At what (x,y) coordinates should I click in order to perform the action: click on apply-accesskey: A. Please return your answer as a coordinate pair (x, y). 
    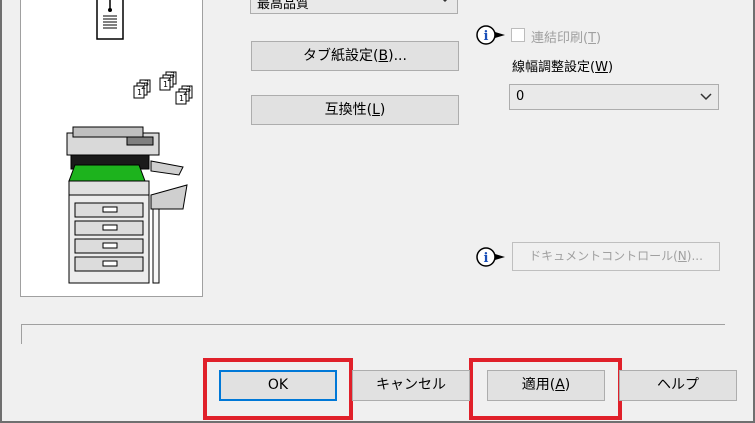
    Looking at the image, I should click on (560, 385).